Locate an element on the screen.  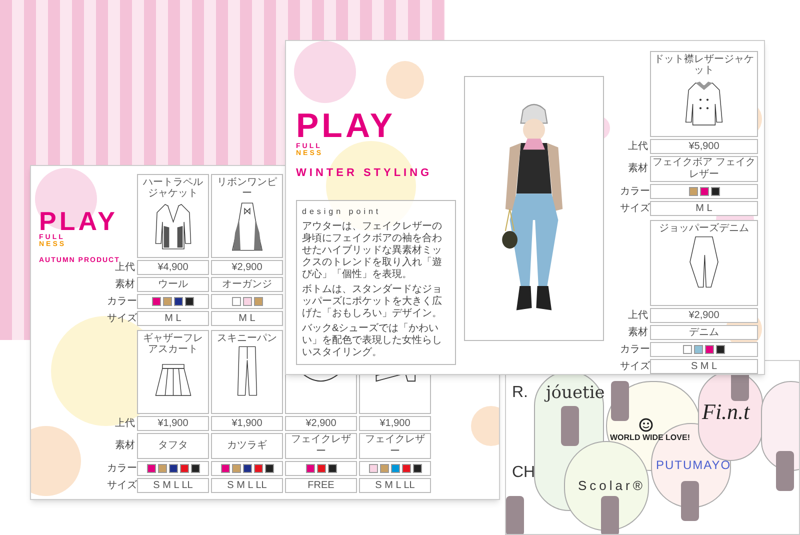
design-point-text: ボトムは、スタンダードなジョッパーズにポケットを大きく広げた「おもしろい」デザイン。 is located at coordinates (372, 302).